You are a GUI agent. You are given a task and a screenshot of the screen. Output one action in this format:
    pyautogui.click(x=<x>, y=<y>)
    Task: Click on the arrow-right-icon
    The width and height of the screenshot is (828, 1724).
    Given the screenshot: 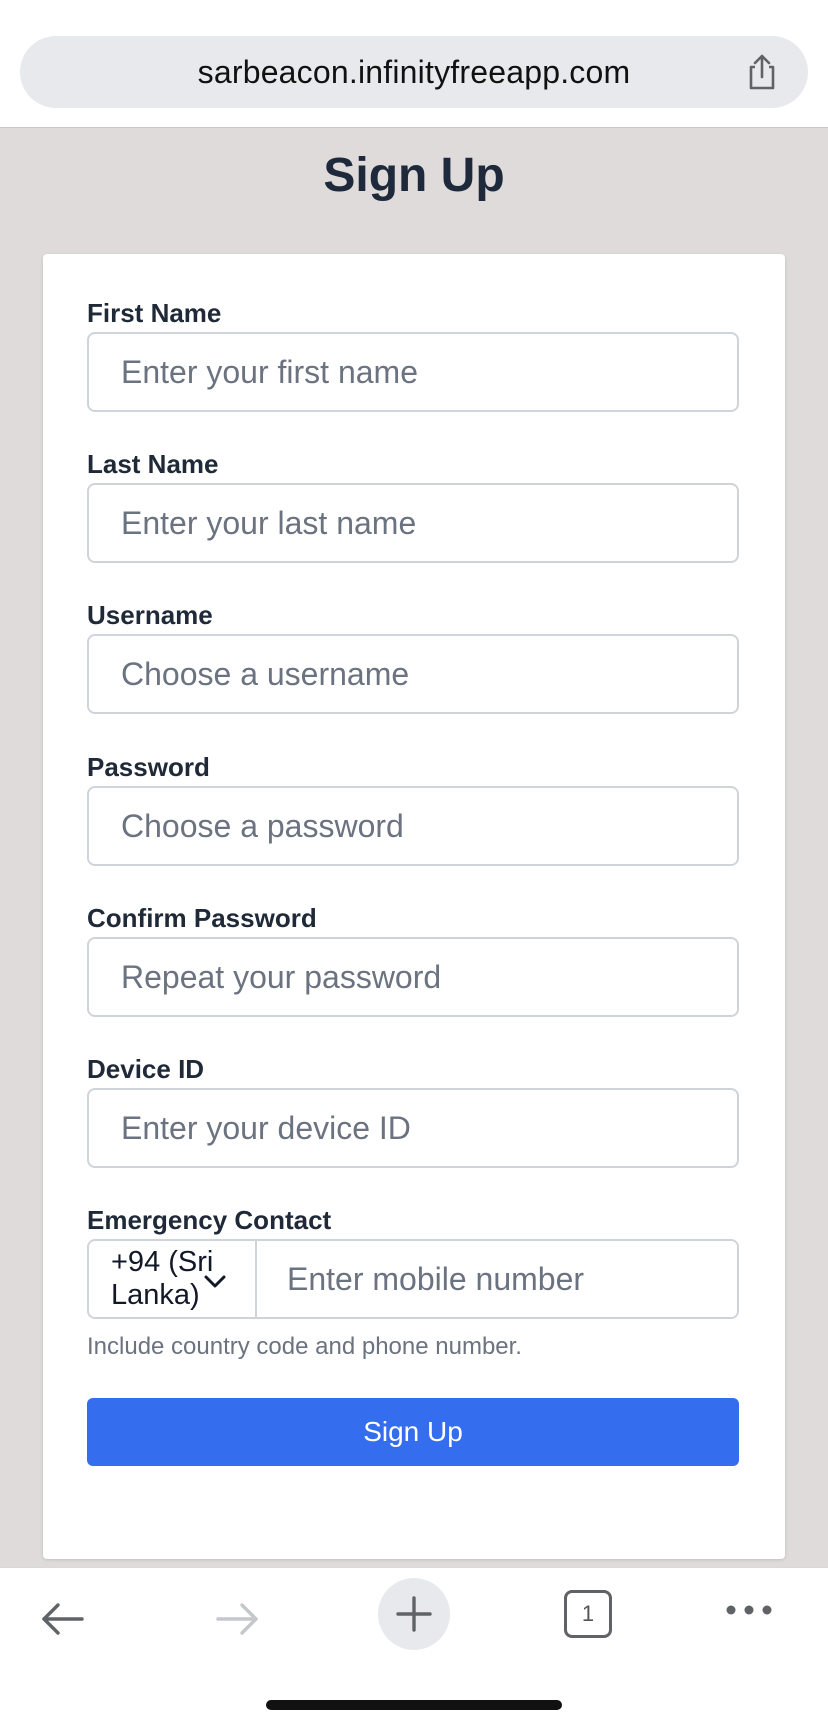 What is the action you would take?
    pyautogui.click(x=237, y=1619)
    